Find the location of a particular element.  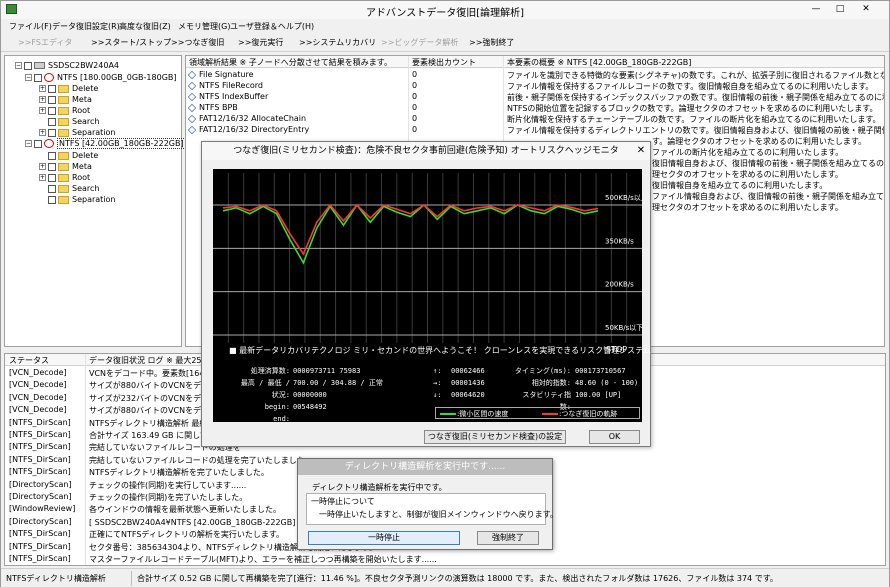

folder-icon is located at coordinates (63, 99).